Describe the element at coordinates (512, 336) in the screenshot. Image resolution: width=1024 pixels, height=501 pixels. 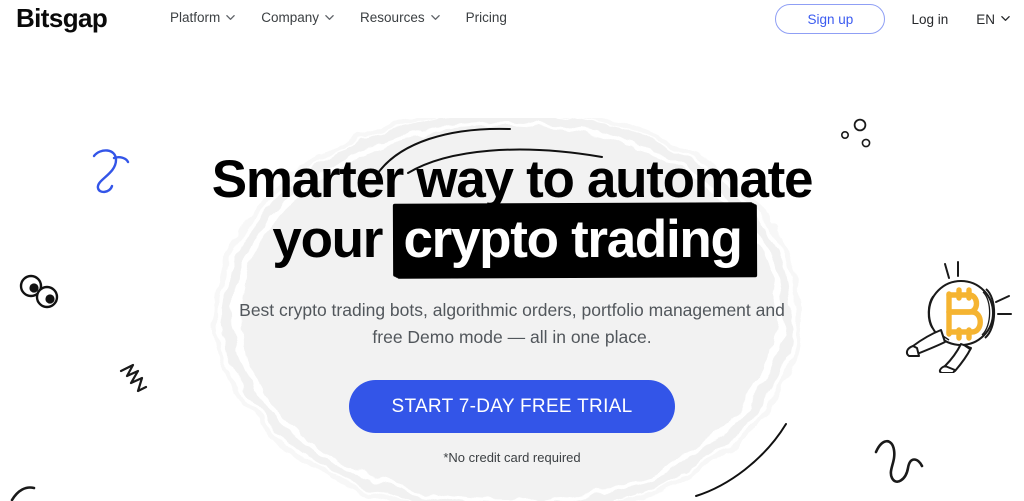
I see `hero-subtitle-line-2: free Demo mode — all in one place.` at that location.